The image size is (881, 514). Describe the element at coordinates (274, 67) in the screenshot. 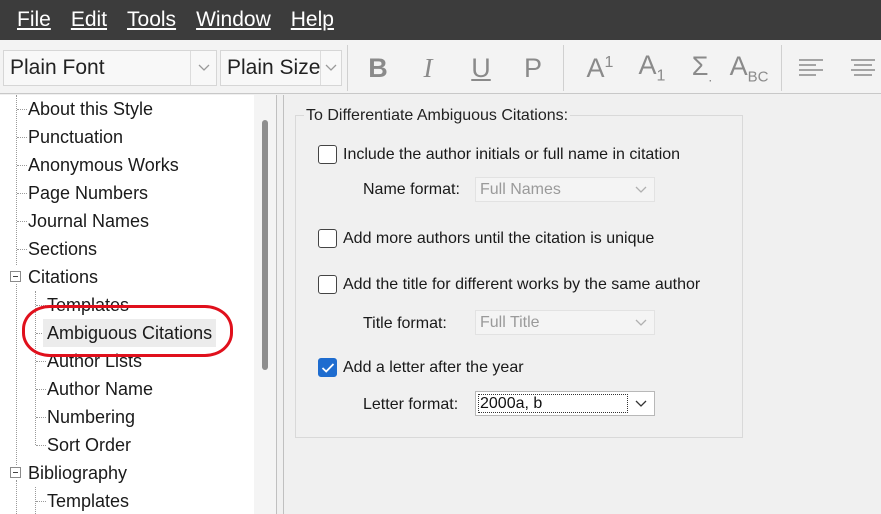

I see `size-combo-value: Plain Size` at that location.